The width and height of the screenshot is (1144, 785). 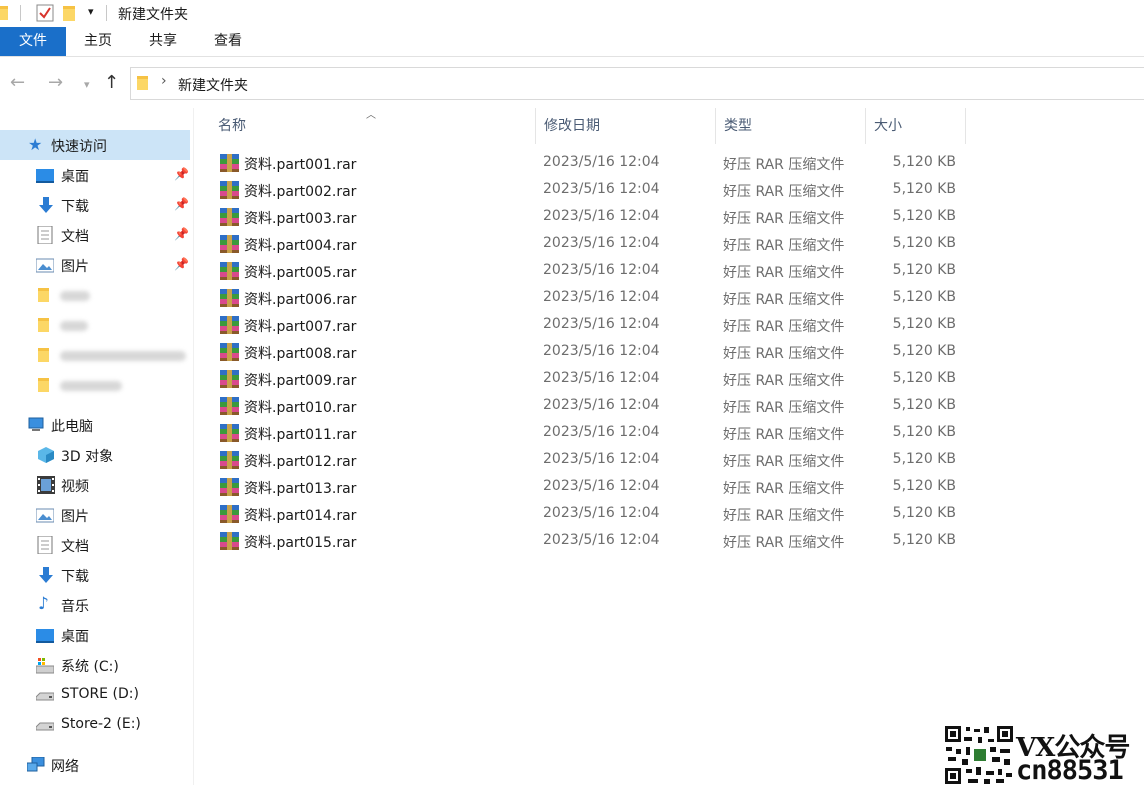 I want to click on sidebar-item-documents: 文档 📌, so click(x=95, y=235).